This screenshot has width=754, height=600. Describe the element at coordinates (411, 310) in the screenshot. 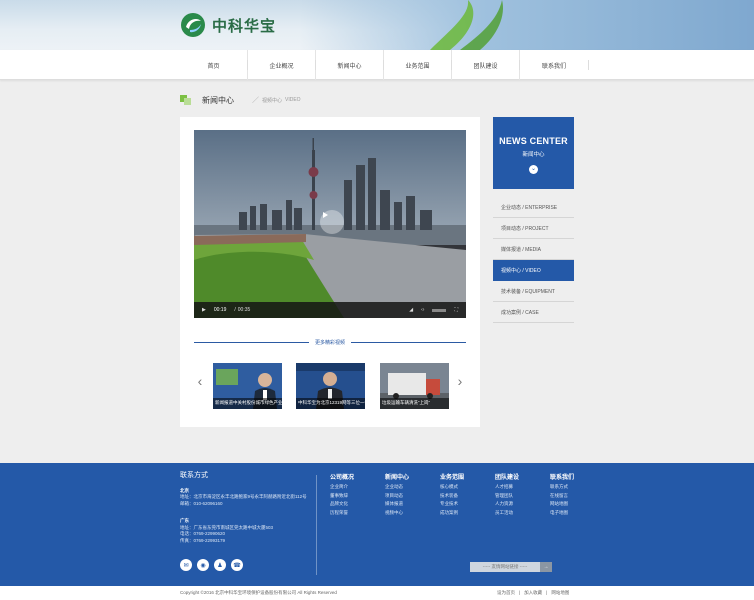

I see `volume-icon: ◢` at that location.